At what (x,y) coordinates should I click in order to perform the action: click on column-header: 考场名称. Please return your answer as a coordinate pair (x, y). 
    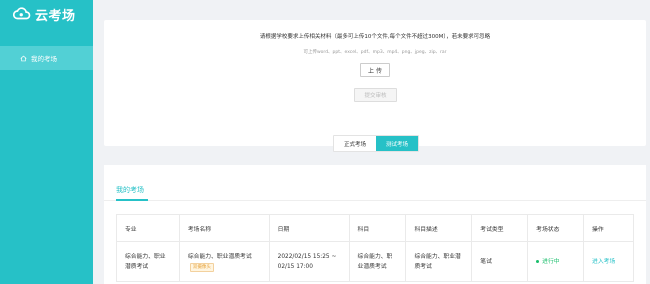
    Looking at the image, I should click on (224, 228).